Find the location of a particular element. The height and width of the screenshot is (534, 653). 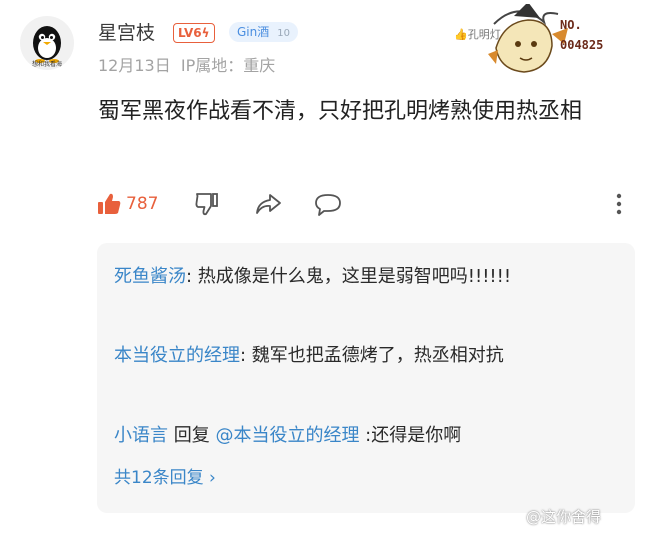

comment-text: 蜀军黑夜作战看不清，只好把孔明烤熟使用热丞相 is located at coordinates (340, 111).